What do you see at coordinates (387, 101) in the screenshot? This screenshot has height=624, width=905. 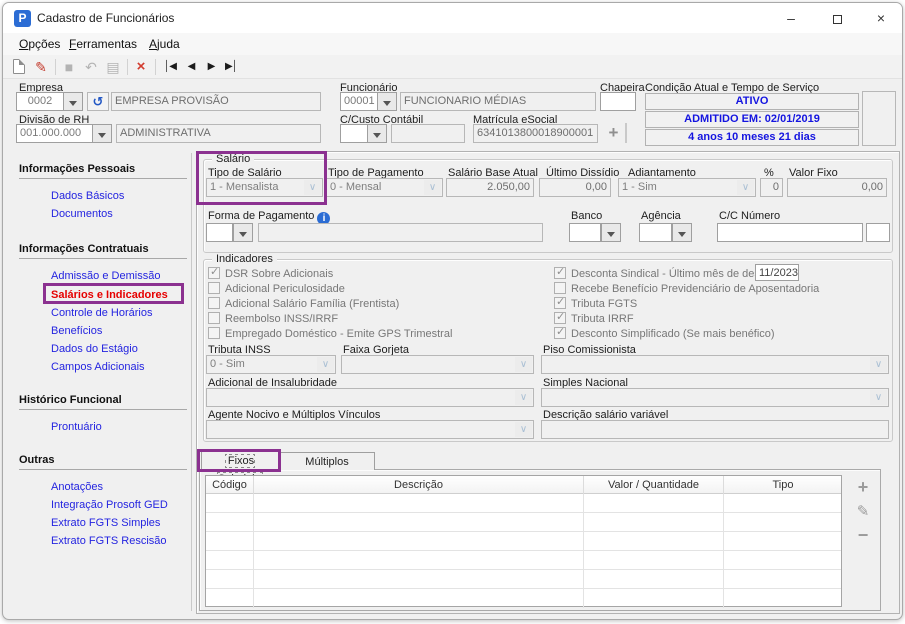 I see `funcionario-dropdown-button` at bounding box center [387, 101].